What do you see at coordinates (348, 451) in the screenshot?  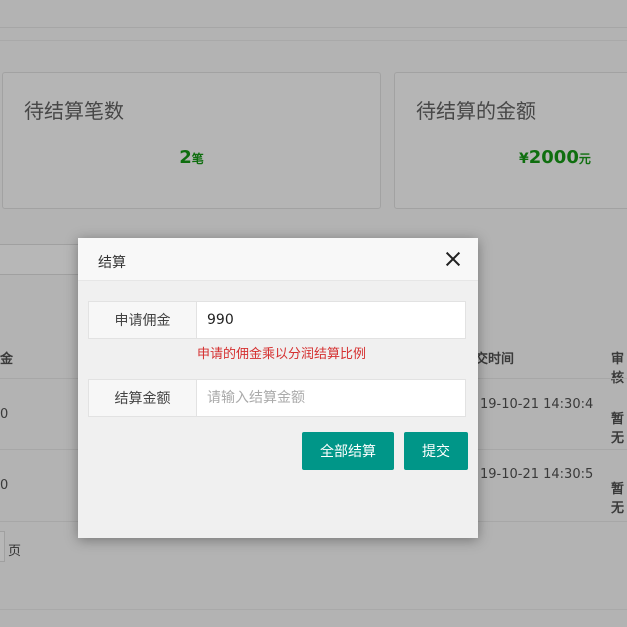 I see `settle-all-button: 全部结算` at bounding box center [348, 451].